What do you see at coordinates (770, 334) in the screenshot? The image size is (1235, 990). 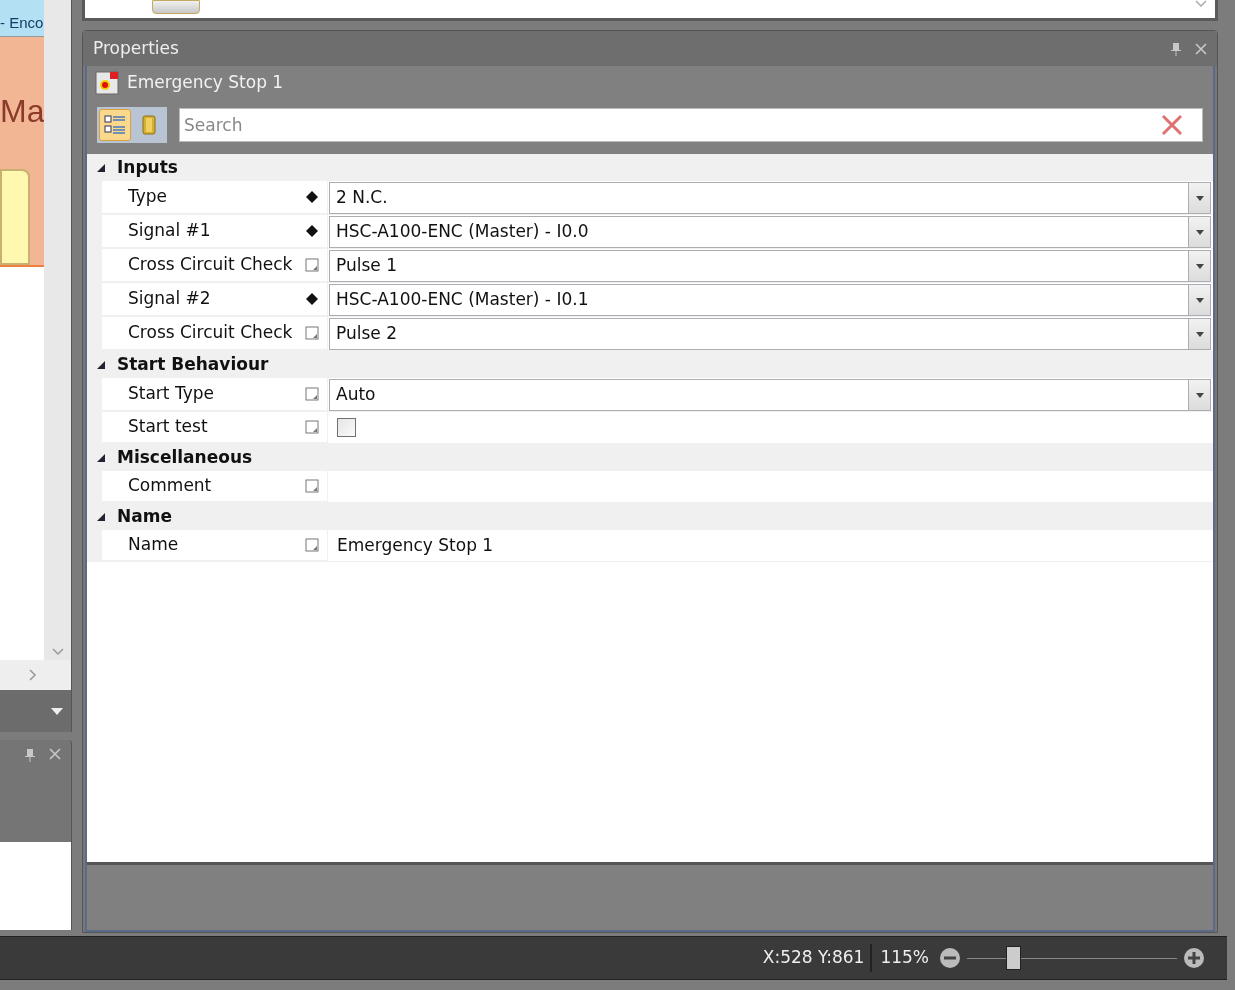 I see `dropdown-field: Pulse 2` at bounding box center [770, 334].